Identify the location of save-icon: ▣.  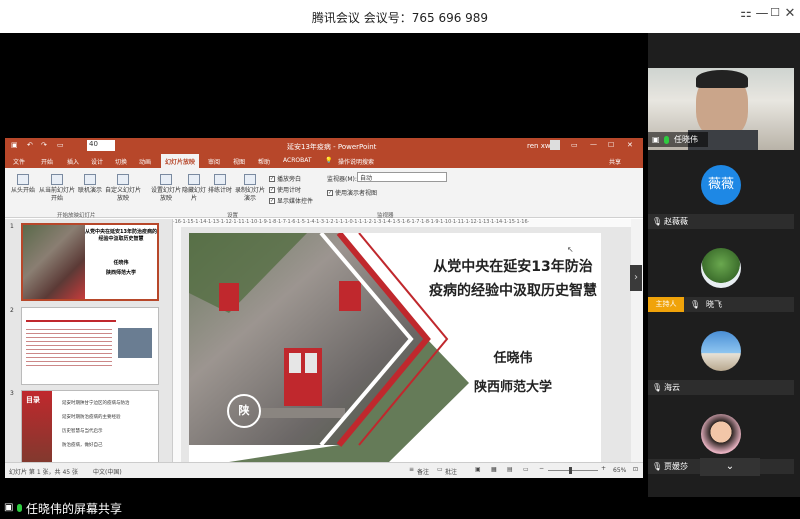
(14, 145).